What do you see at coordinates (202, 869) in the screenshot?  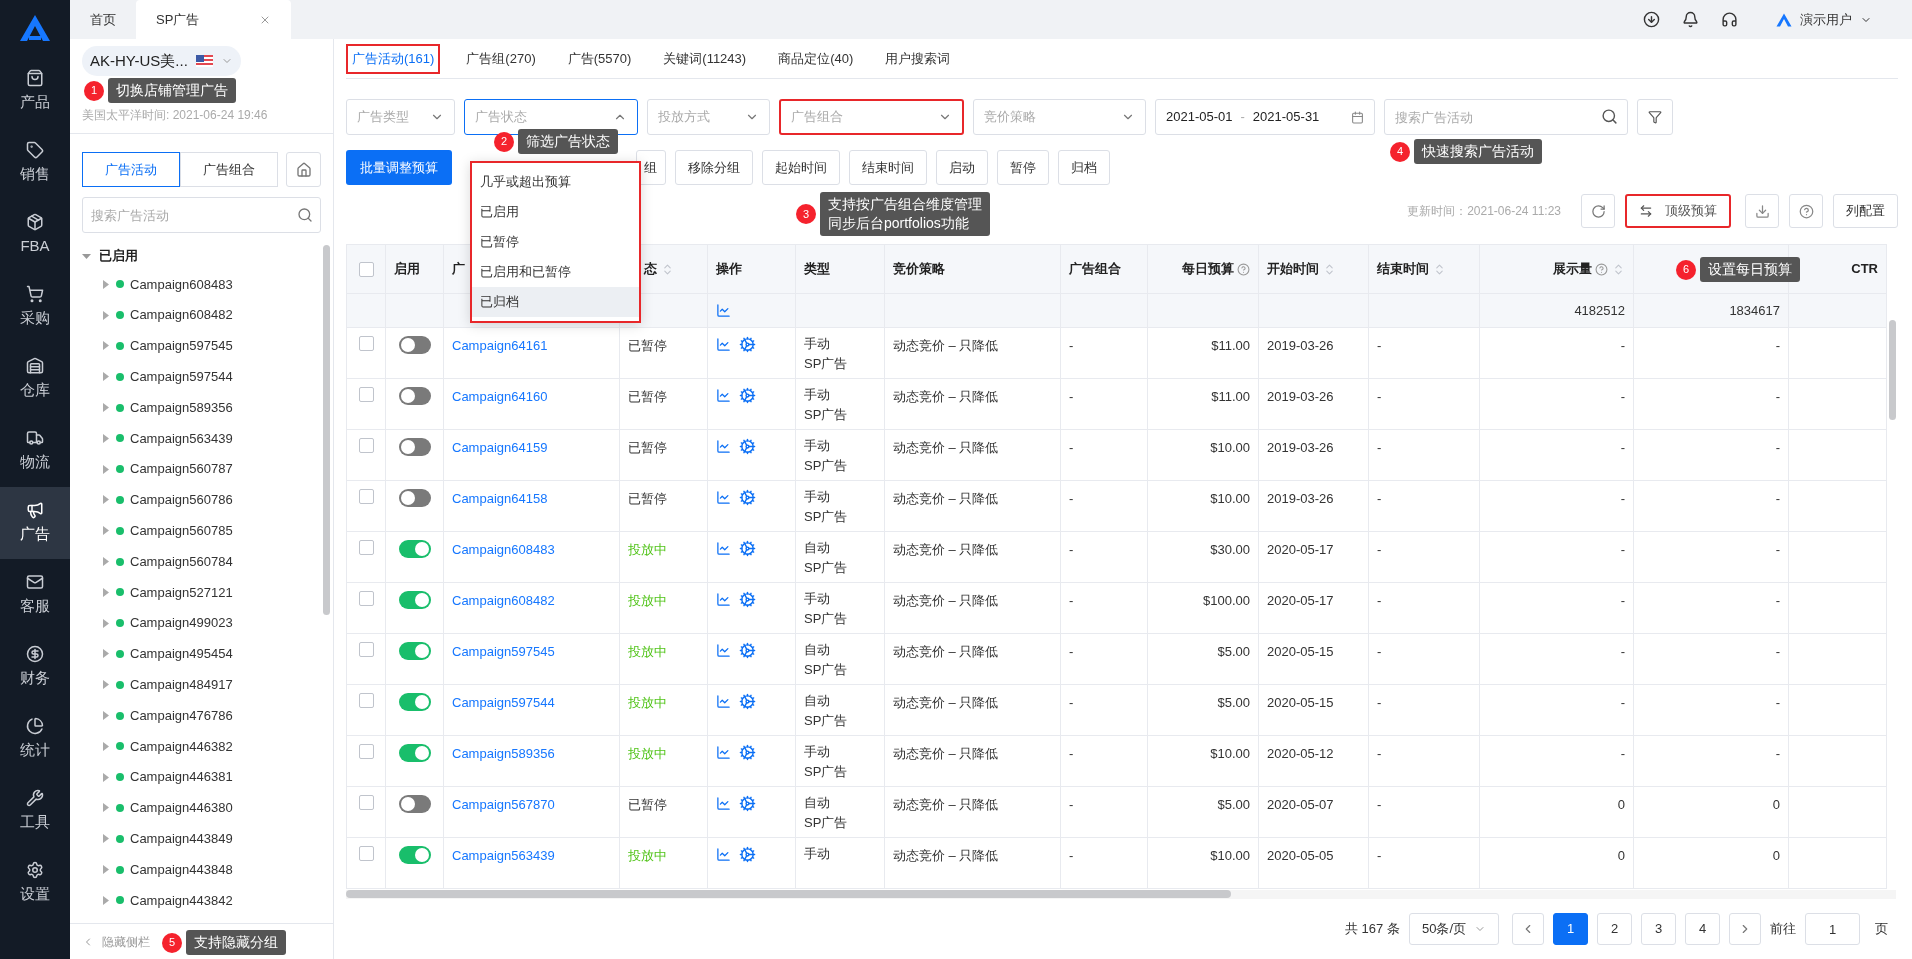 I see `tree-item: Campaign443848` at bounding box center [202, 869].